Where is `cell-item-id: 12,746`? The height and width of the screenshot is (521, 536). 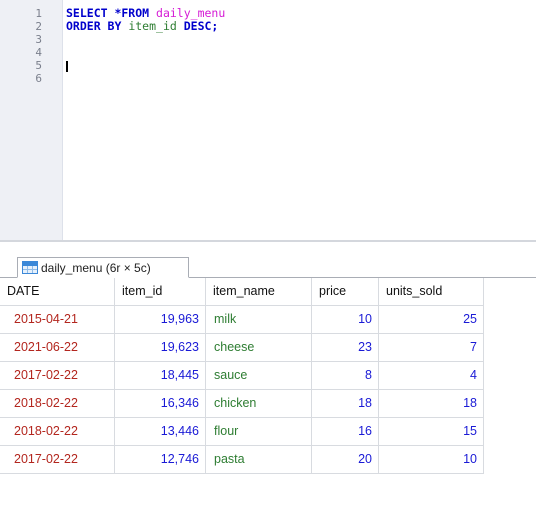
cell-item-id: 12,746 is located at coordinates (160, 460).